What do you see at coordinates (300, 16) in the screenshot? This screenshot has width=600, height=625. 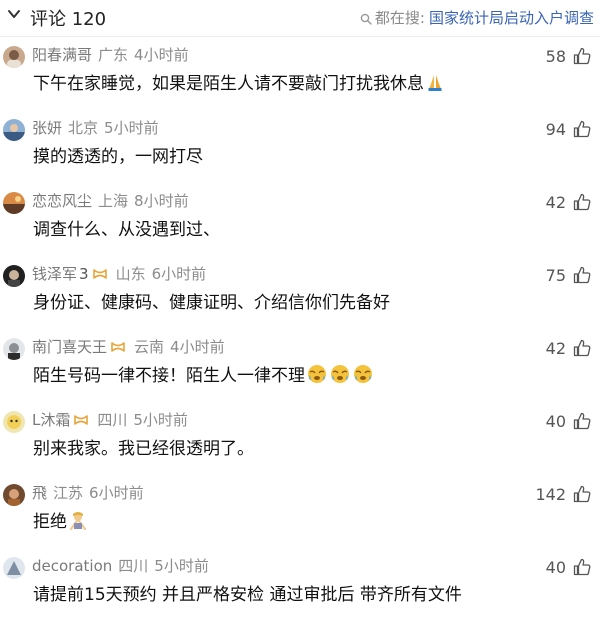 I see `comments-header: 评论 120 都在搜: 国家统计局启动入户调查` at bounding box center [300, 16].